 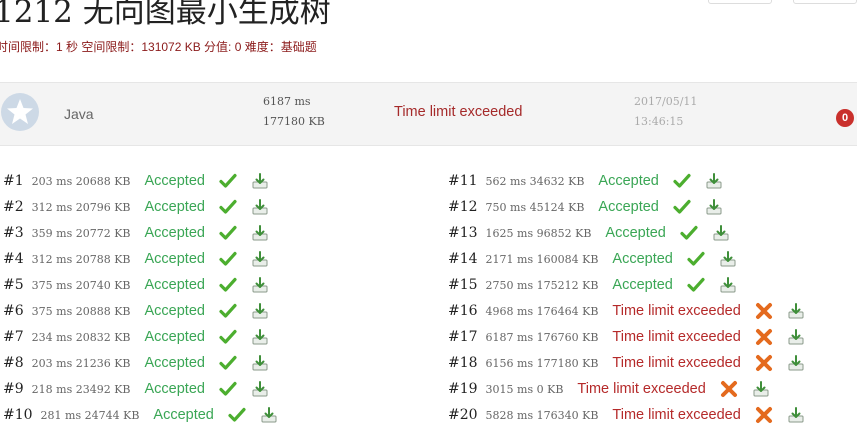 I want to click on problem-limits: 时间限制：1 秒 空间限制：131072 KB 分值: 0 难度：基础题, so click(x=158, y=47).